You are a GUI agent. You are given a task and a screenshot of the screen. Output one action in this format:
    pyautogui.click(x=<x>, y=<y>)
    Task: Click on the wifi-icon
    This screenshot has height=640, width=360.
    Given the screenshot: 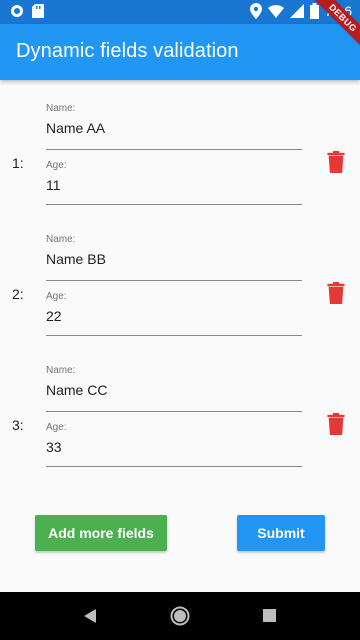 What is the action you would take?
    pyautogui.click(x=275, y=11)
    